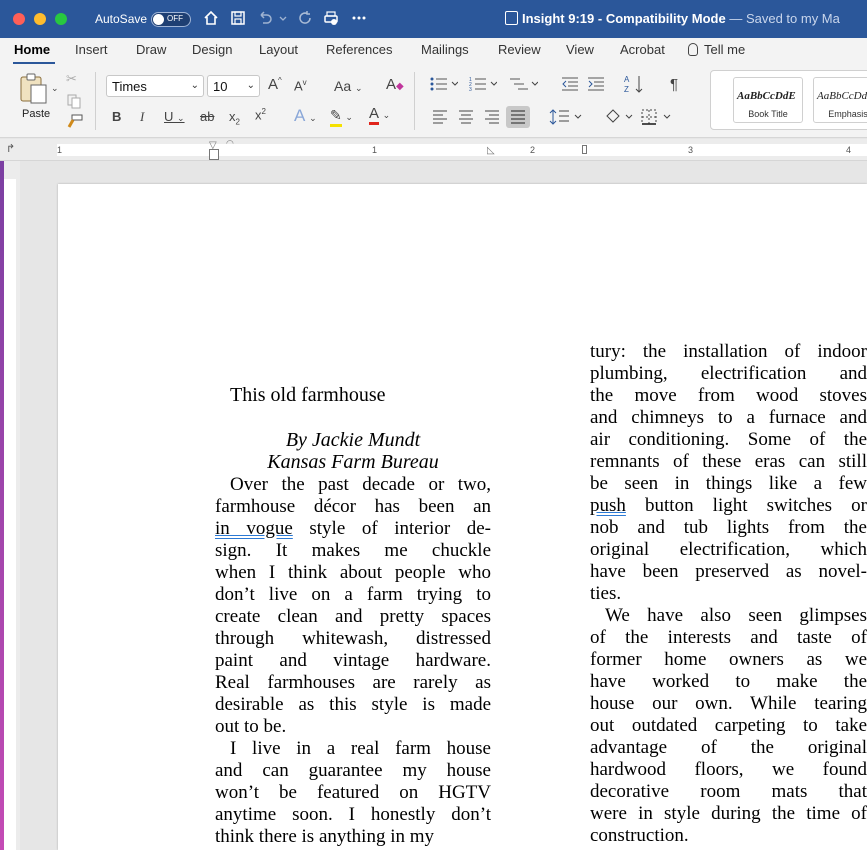 The width and height of the screenshot is (867, 850). What do you see at coordinates (691, 150) in the screenshot?
I see `ruler-number: 3` at bounding box center [691, 150].